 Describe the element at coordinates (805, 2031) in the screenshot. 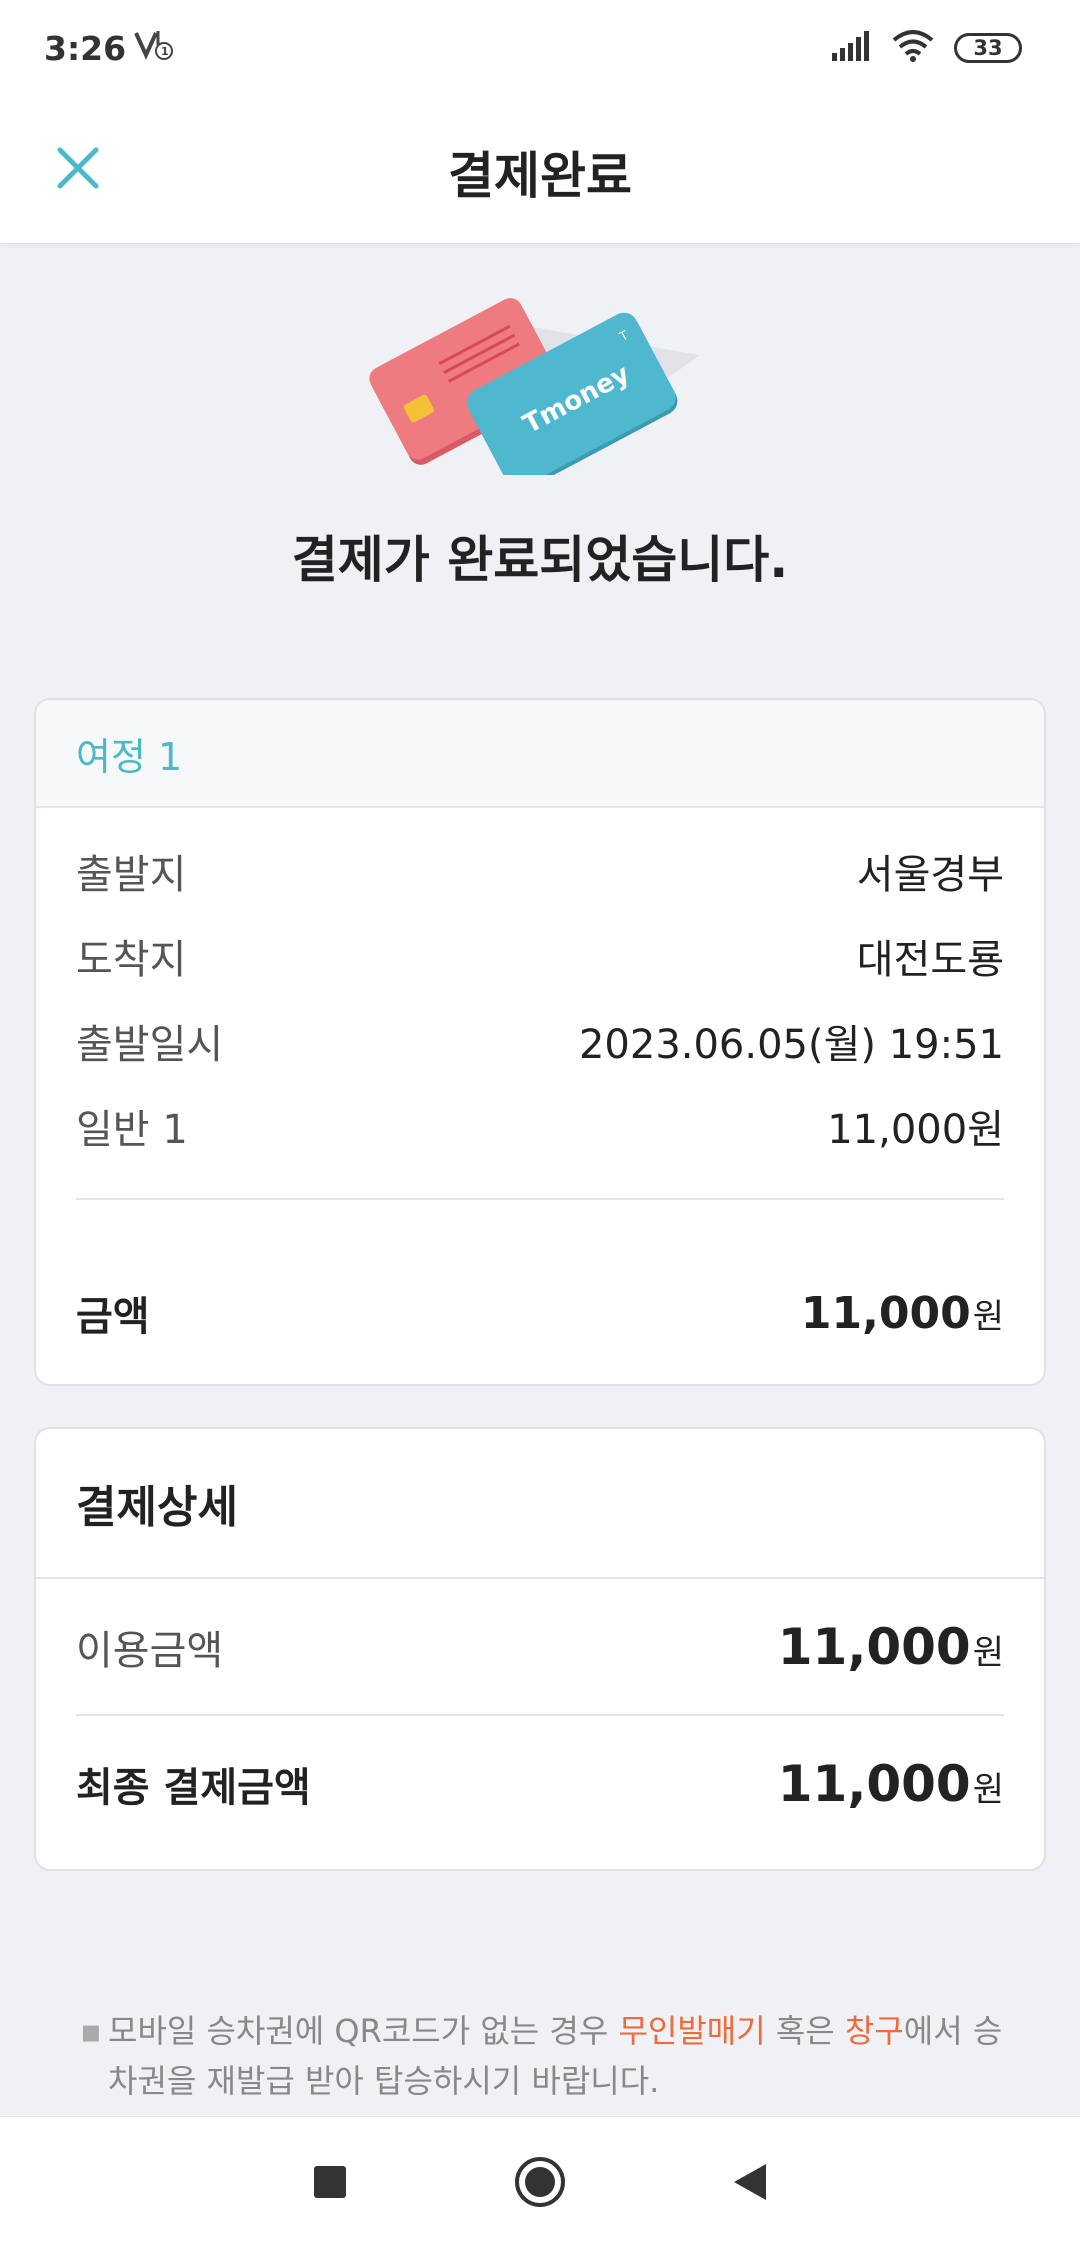

I see `notice-text-2: 혹은` at that location.